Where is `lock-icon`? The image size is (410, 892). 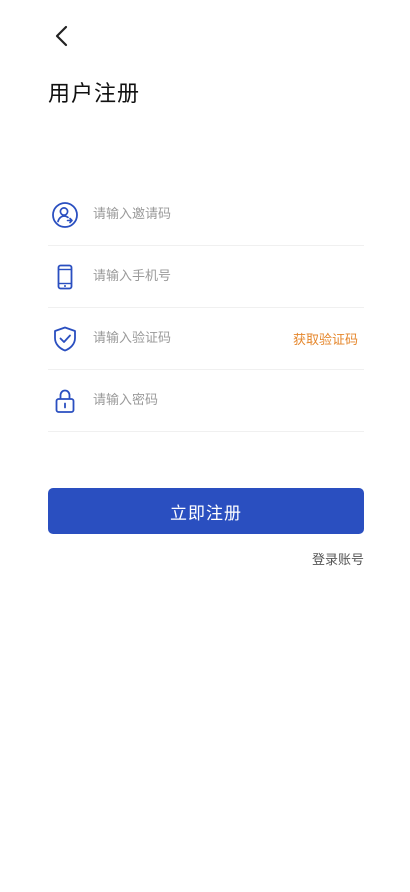 lock-icon is located at coordinates (65, 401).